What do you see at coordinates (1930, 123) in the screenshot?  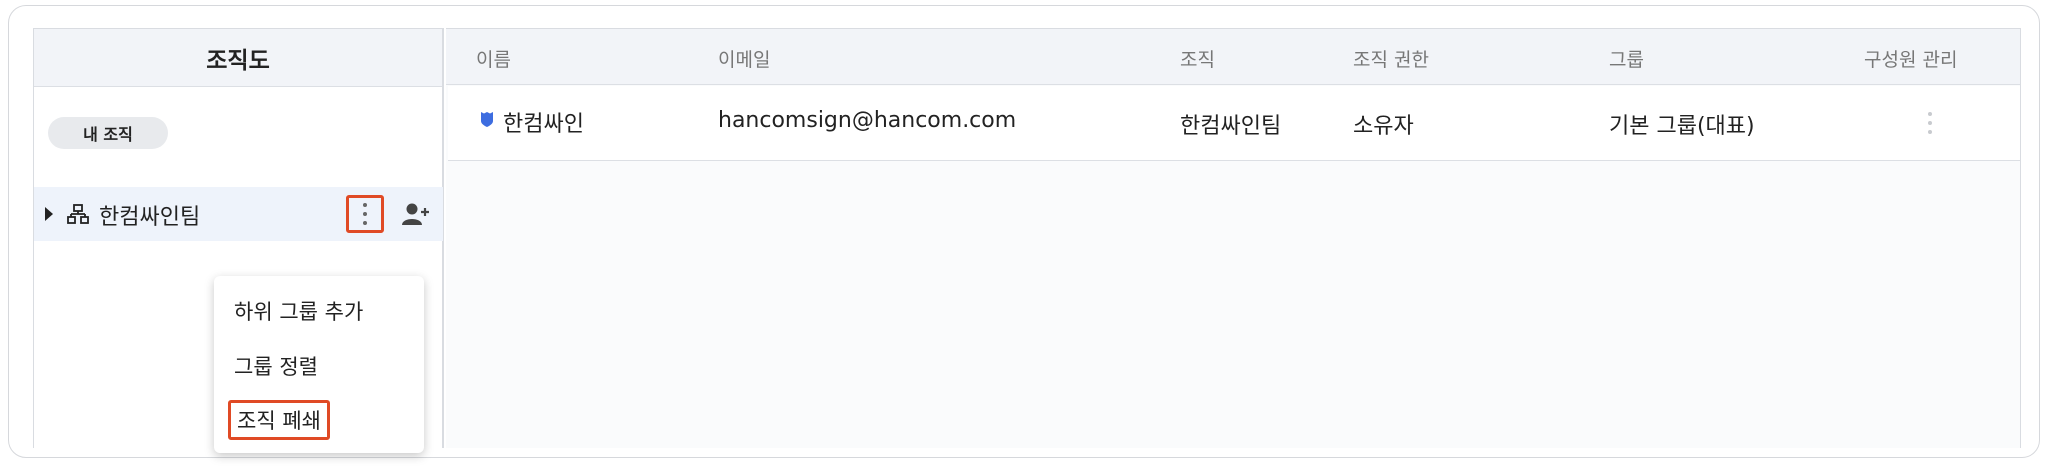 I see `row-more-icon` at bounding box center [1930, 123].